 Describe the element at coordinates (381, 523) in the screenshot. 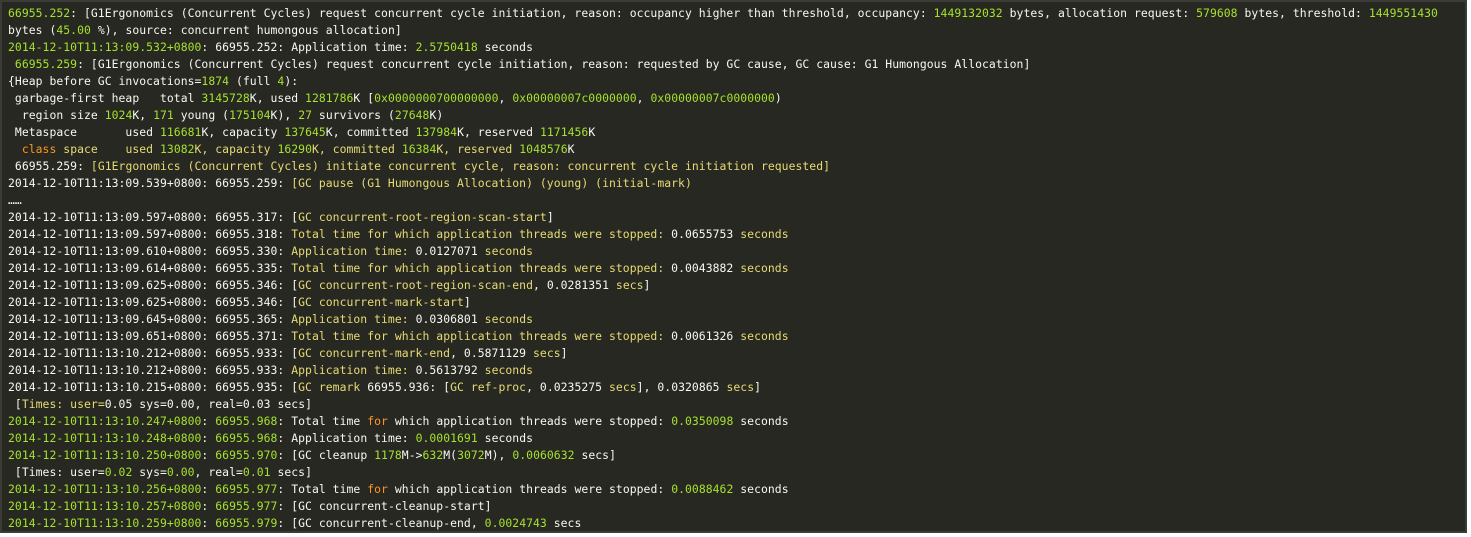

I see `log-segment: : [GC concurrent-cleanup-end,` at that location.